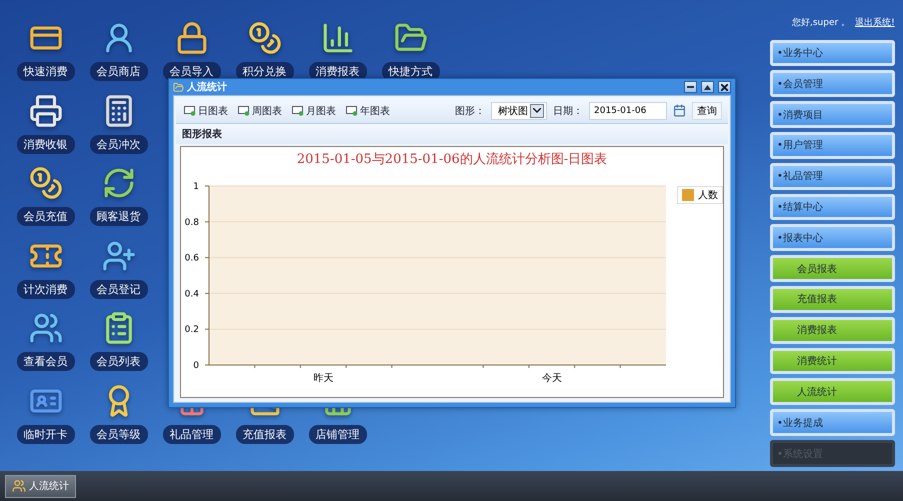 The height and width of the screenshot is (501, 903). I want to click on axis-tick-label: 0.6, so click(191, 259).